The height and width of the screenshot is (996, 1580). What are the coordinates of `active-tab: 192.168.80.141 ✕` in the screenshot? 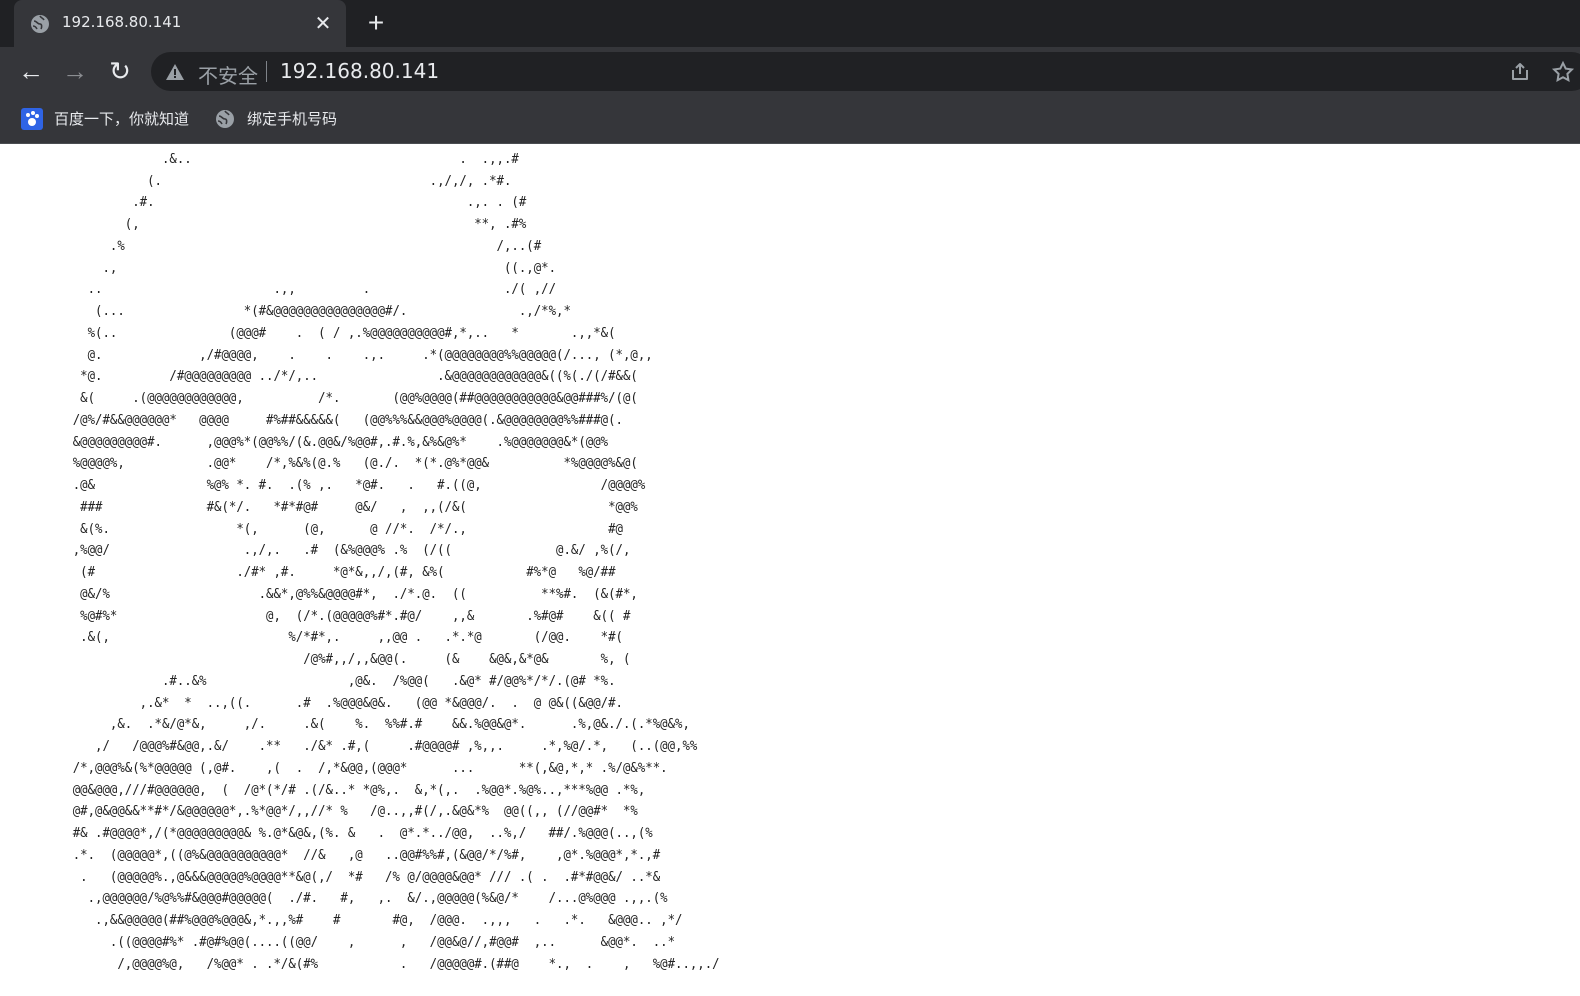 It's located at (180, 23).